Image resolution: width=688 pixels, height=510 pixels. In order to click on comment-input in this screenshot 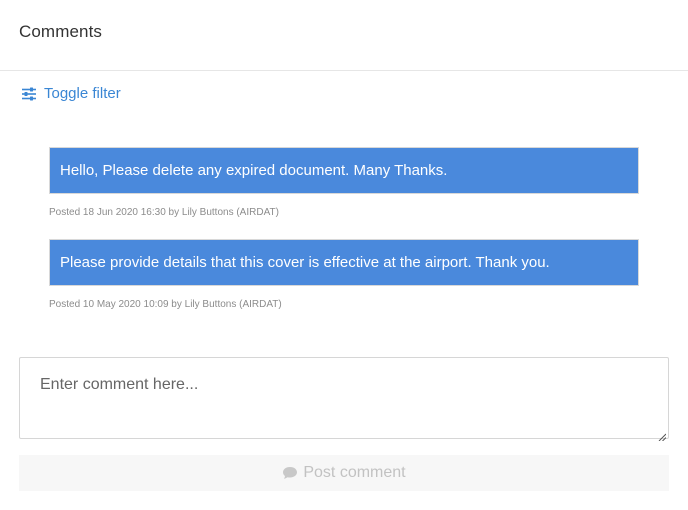, I will do `click(344, 398)`.